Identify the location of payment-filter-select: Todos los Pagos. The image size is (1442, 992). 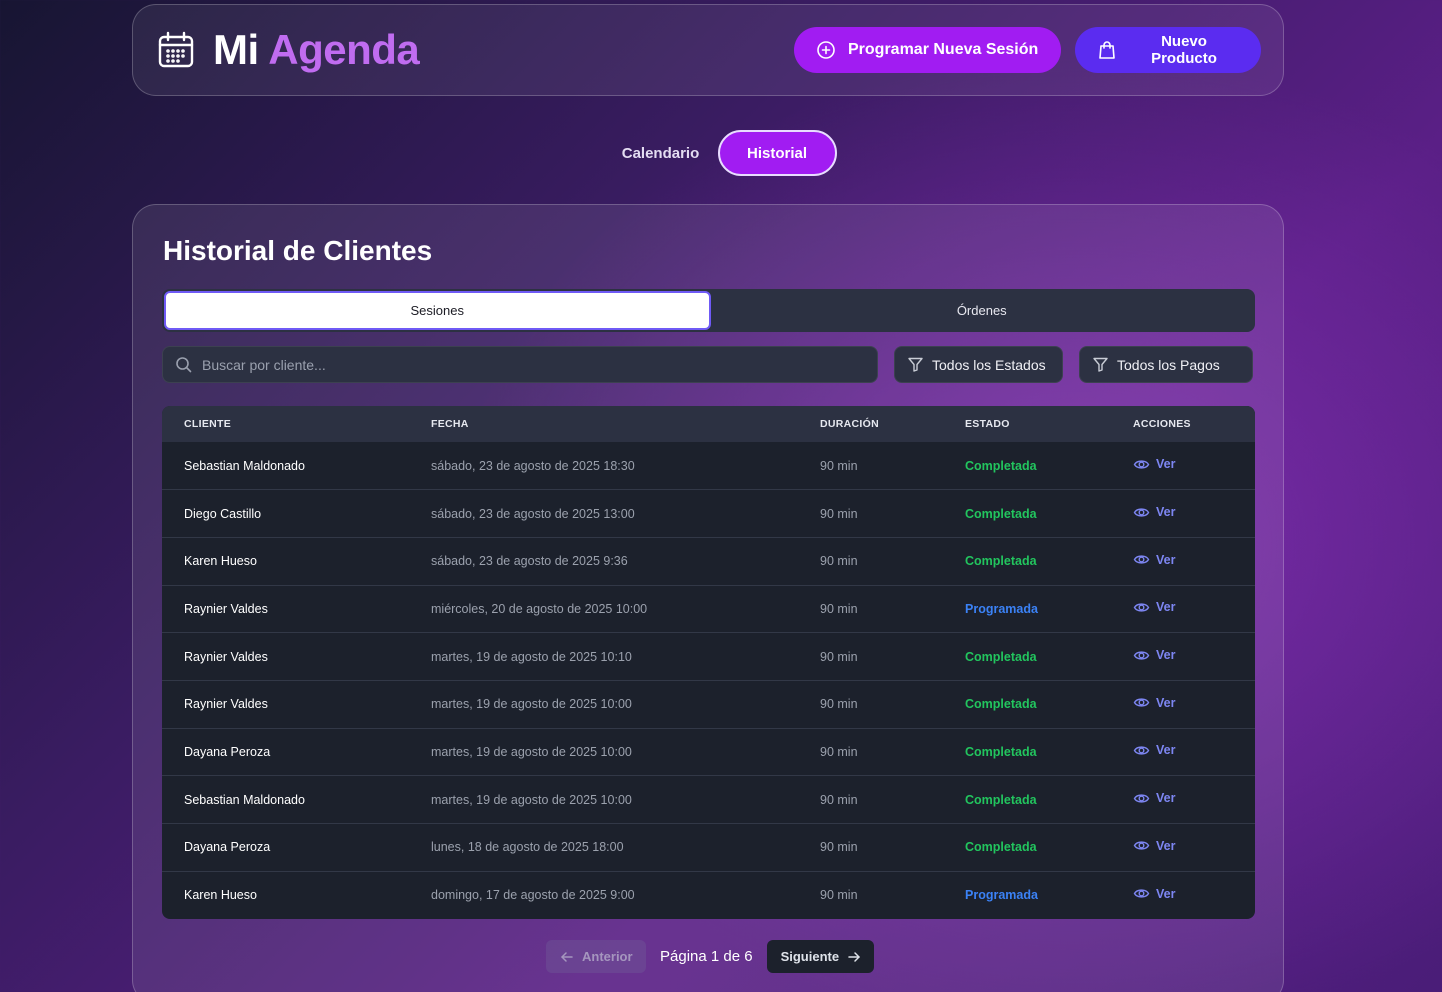
(1166, 364).